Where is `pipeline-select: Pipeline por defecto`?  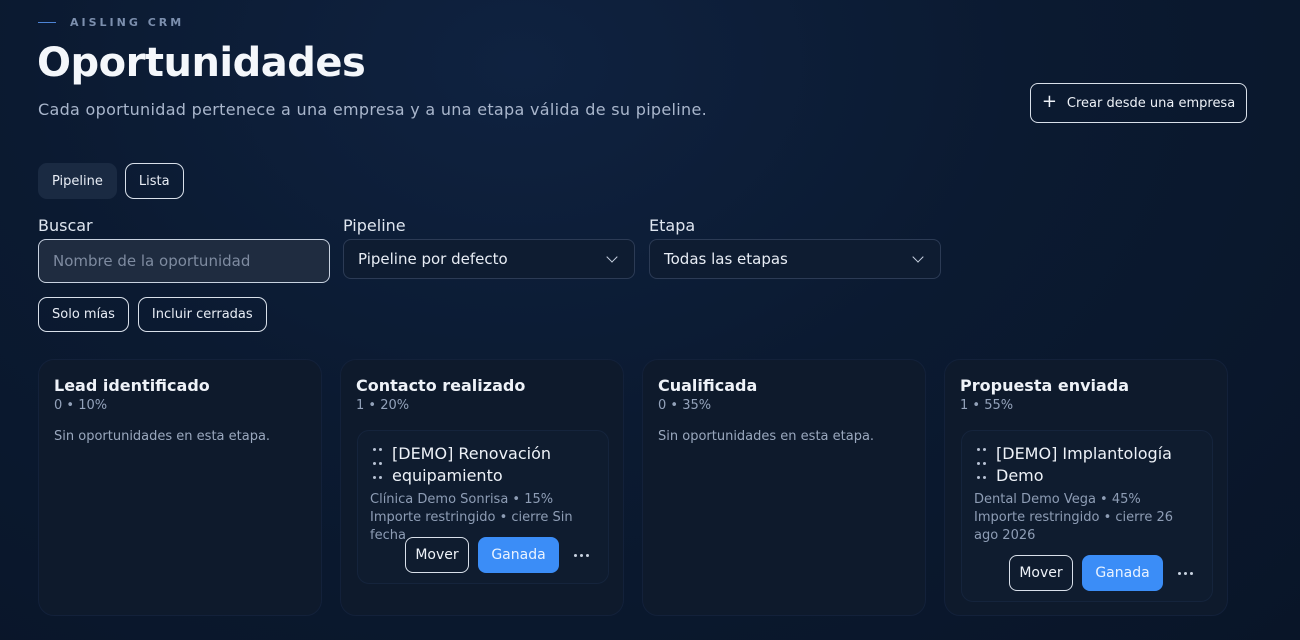 pipeline-select: Pipeline por defecto is located at coordinates (489, 259).